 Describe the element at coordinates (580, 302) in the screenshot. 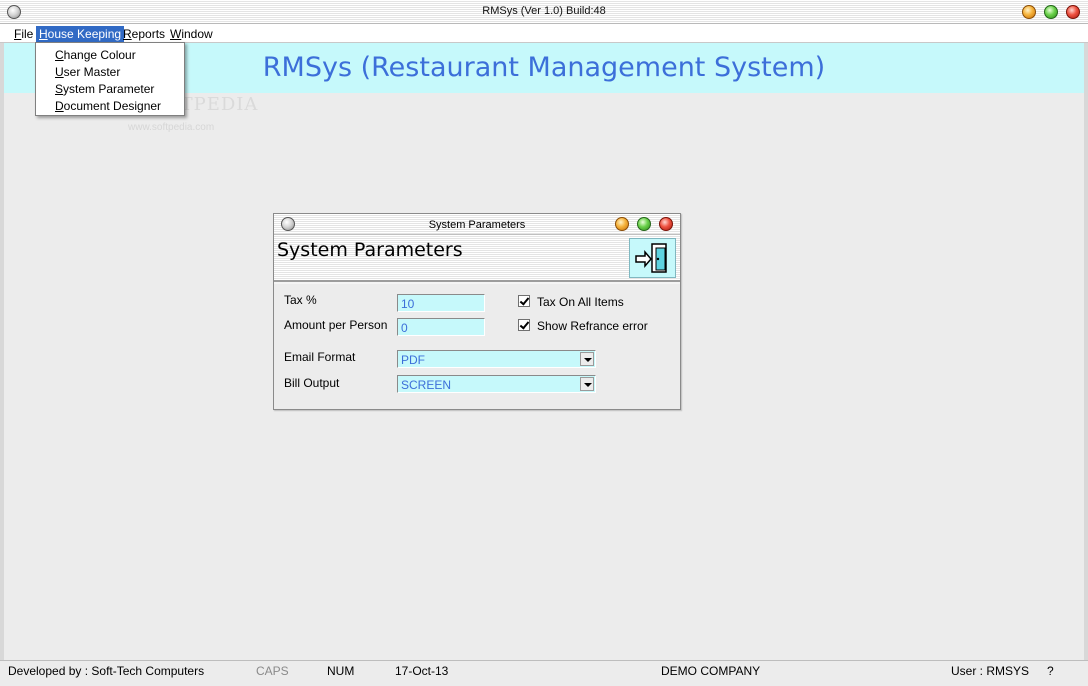

I see `tax-on-all-items-label: Tax On All Items` at that location.